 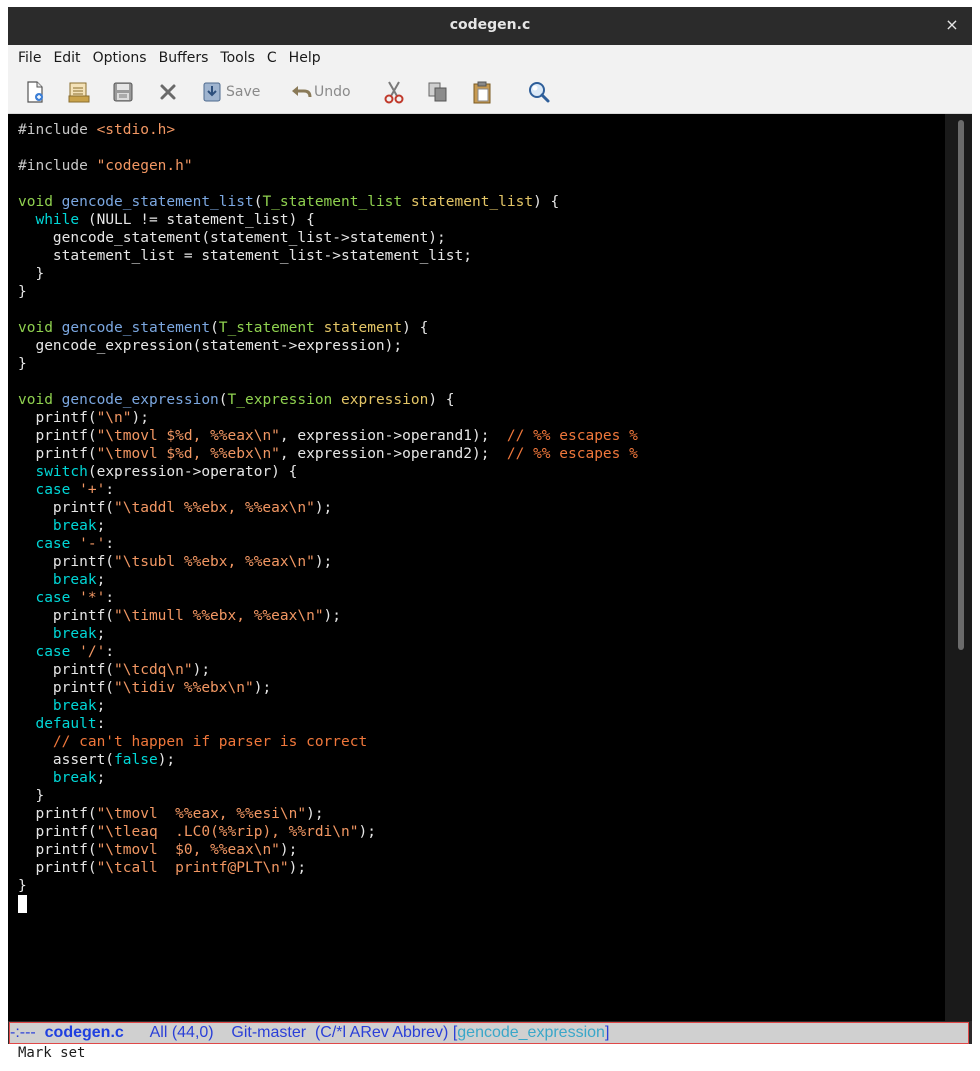 I want to click on menu-tools: Tools, so click(x=237, y=58).